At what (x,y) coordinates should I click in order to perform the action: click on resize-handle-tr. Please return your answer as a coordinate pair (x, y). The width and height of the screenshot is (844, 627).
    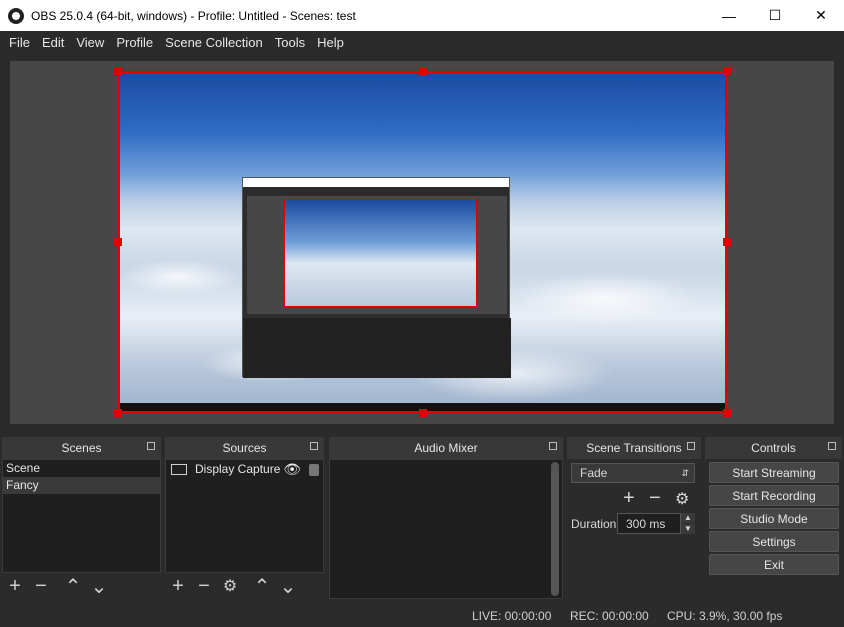
    Looking at the image, I should click on (727, 71).